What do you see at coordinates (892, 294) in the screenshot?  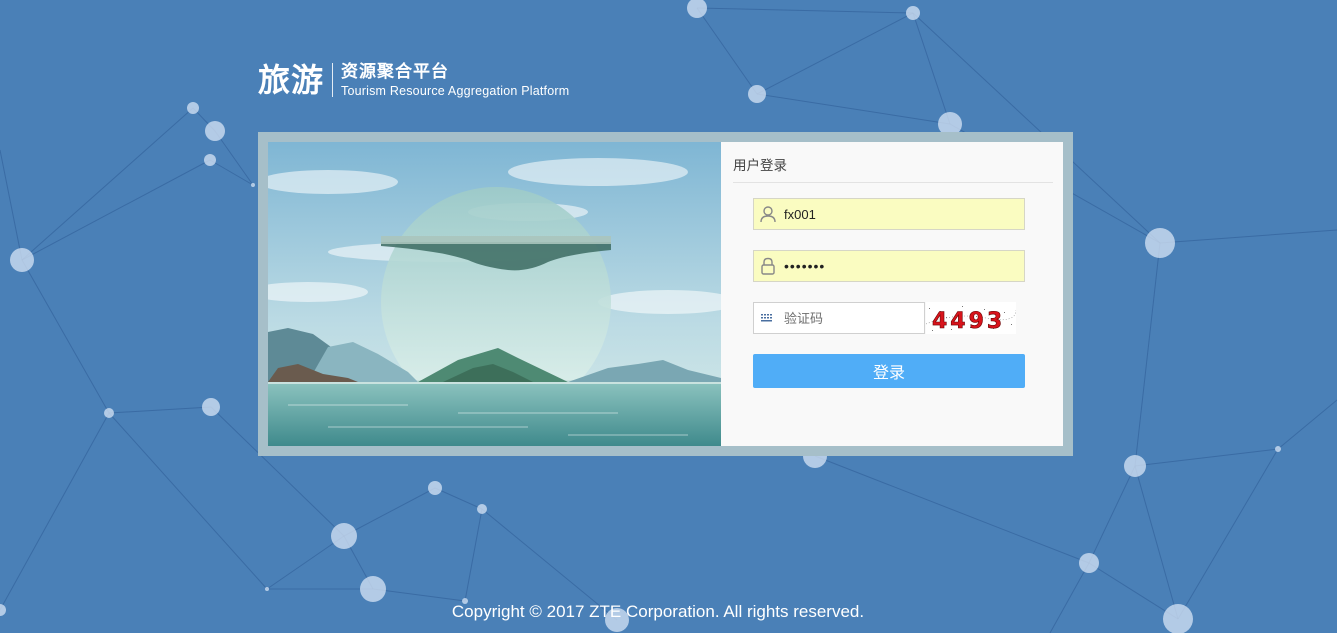 I see `login-panel: 用户登录 fx001 ••••••• 验证码 4493 登录` at bounding box center [892, 294].